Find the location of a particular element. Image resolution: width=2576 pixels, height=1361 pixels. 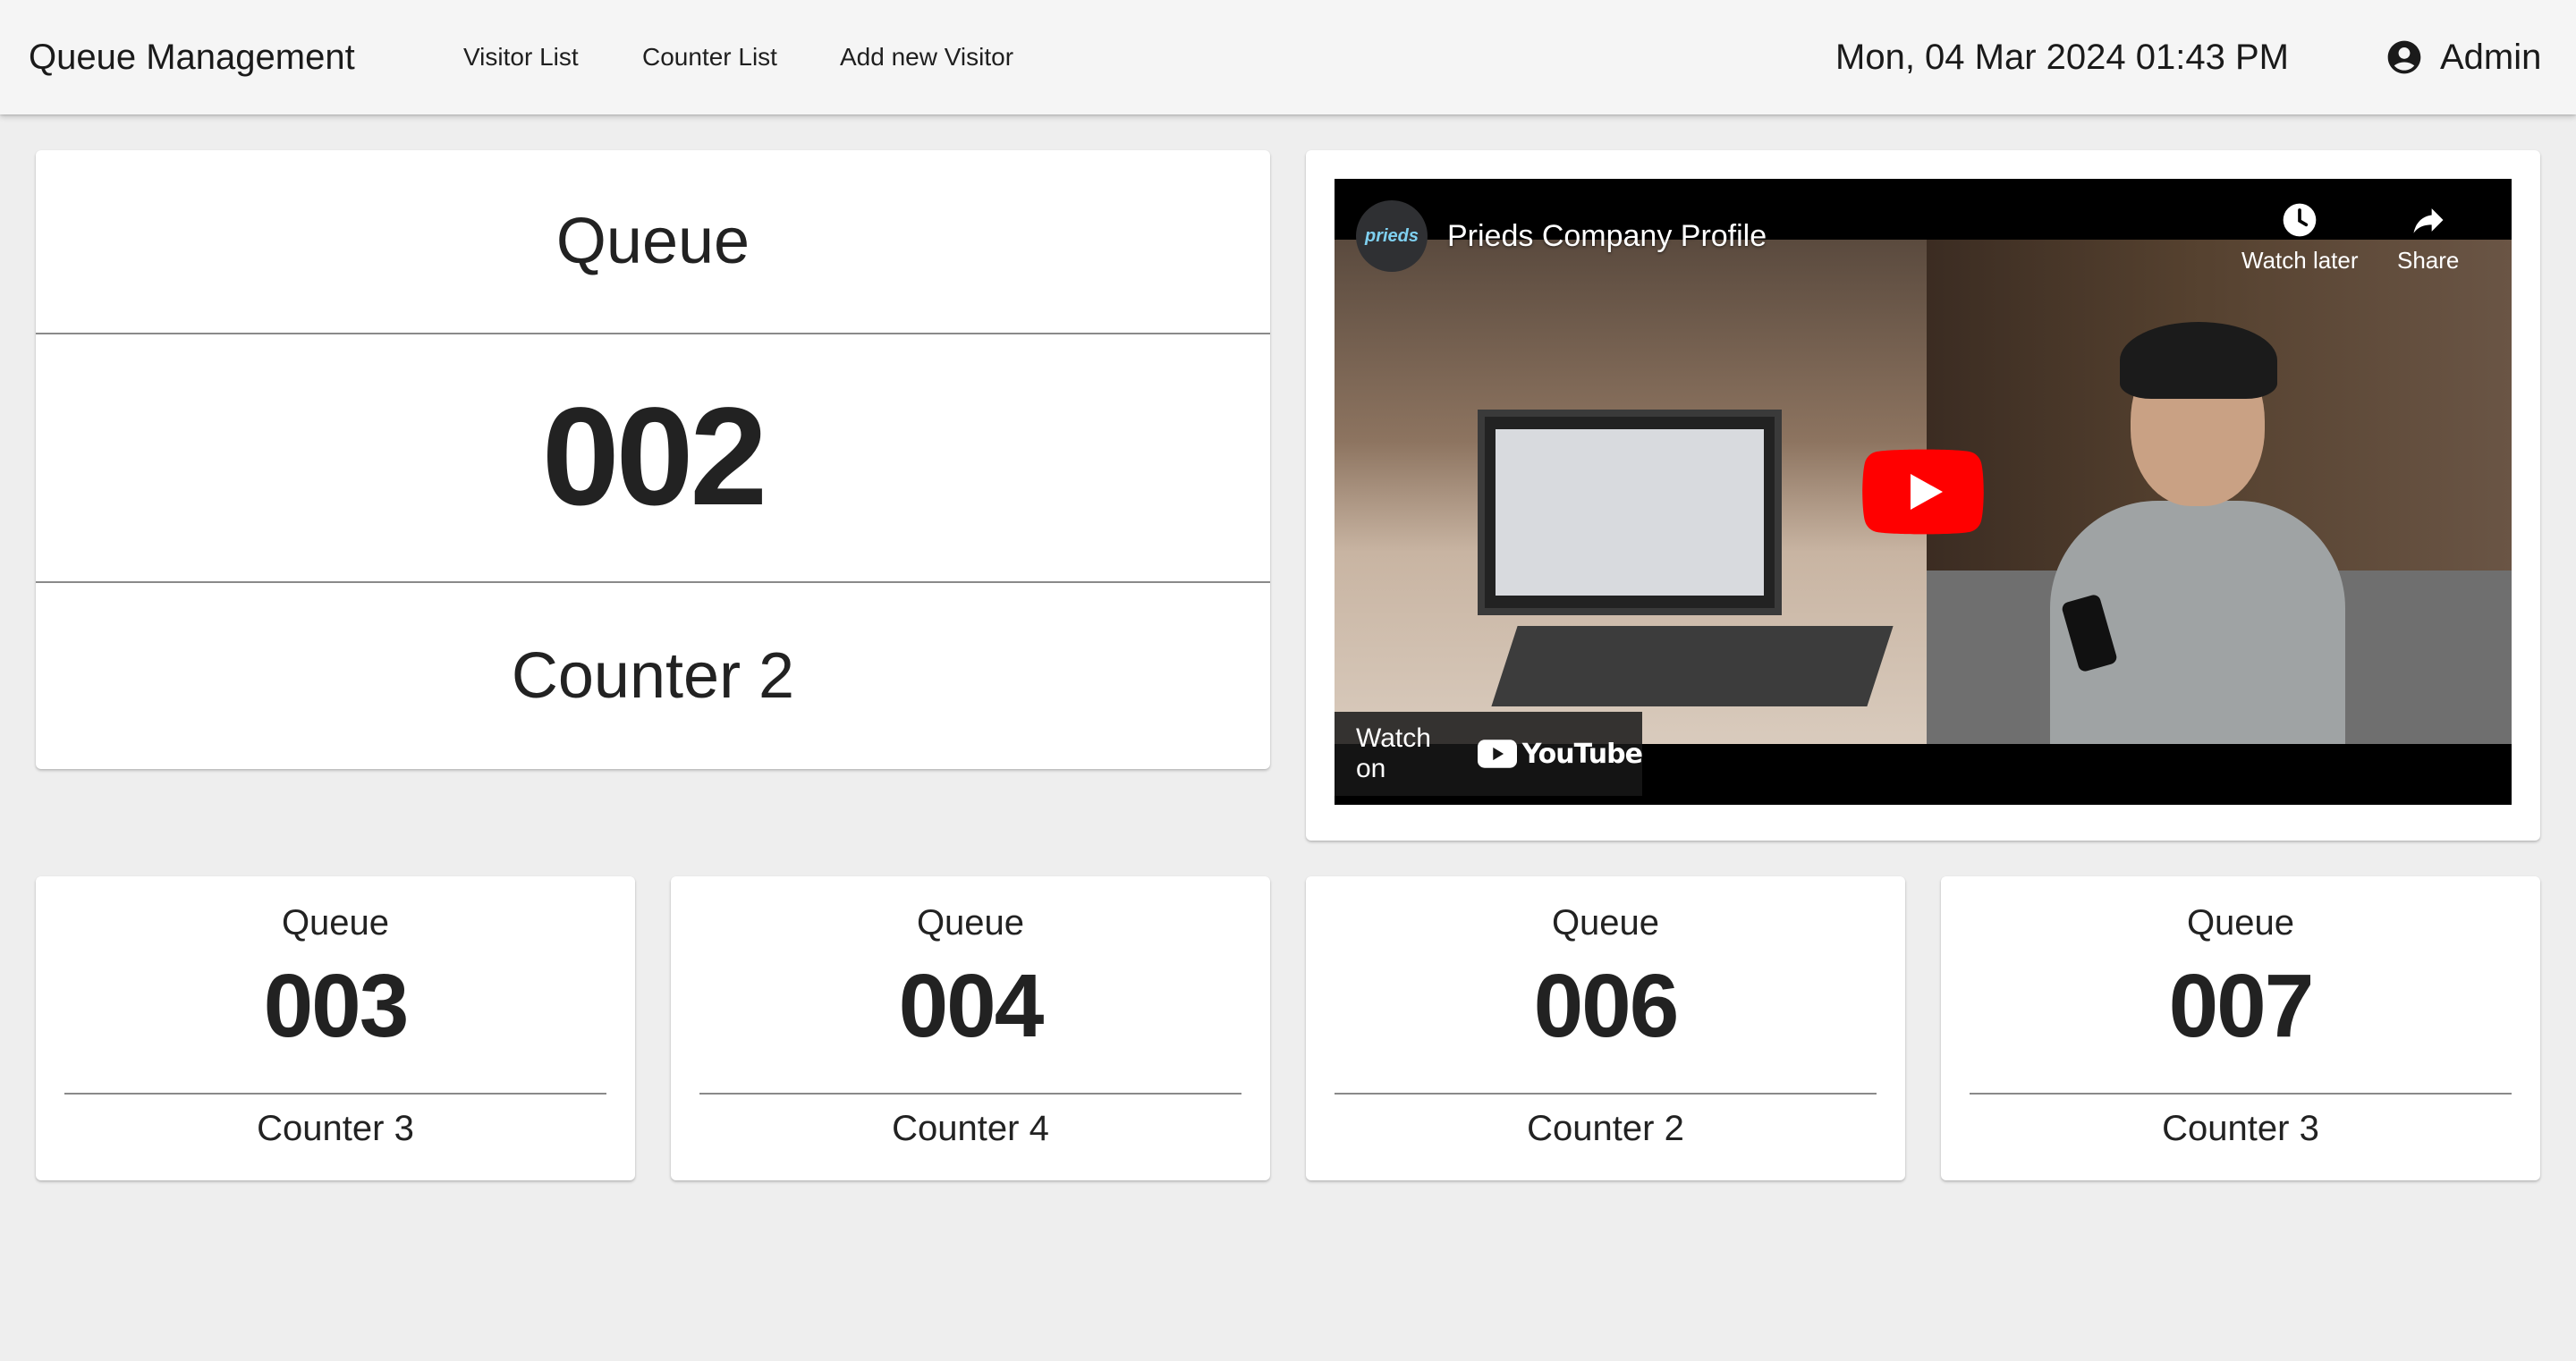

current-queue-number: 002 is located at coordinates (654, 456).